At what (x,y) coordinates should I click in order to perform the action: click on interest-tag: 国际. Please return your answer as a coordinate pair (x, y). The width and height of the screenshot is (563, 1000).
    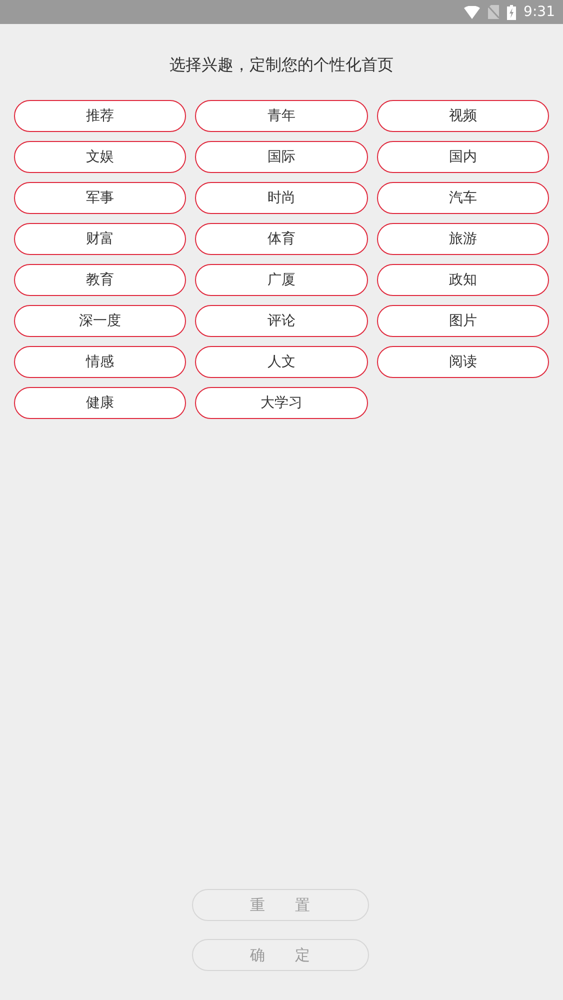
    Looking at the image, I should click on (281, 157).